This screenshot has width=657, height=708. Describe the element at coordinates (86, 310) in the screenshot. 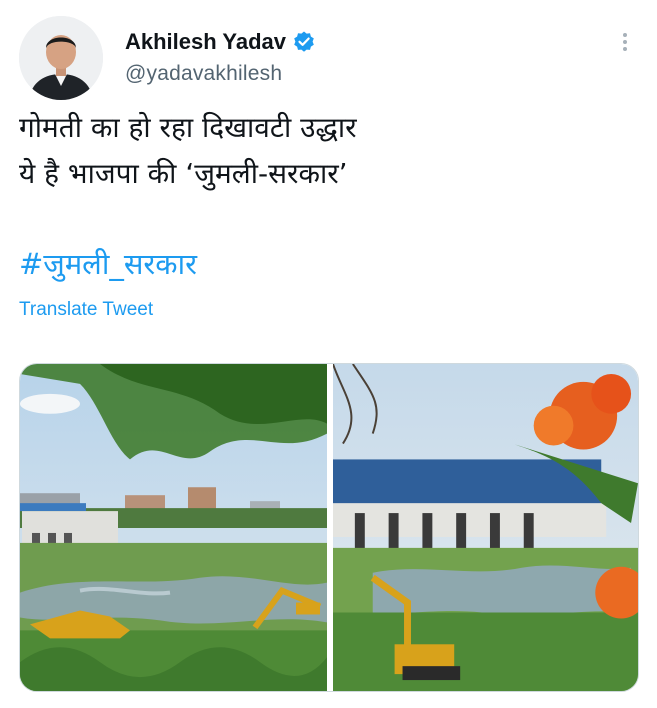

I see `translate-tweet-link: Translate Tweet` at that location.